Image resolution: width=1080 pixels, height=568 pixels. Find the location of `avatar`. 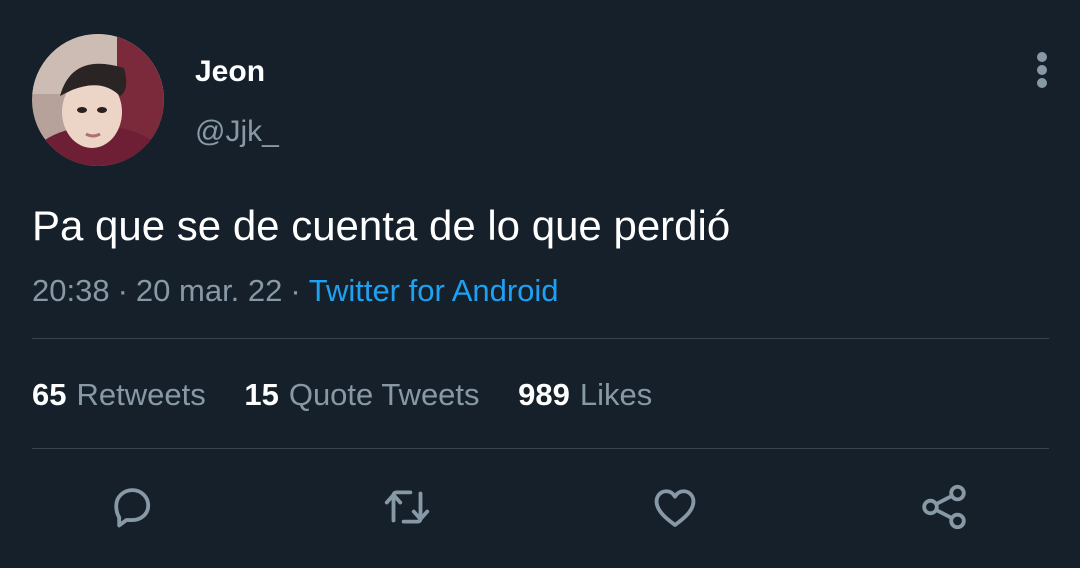

avatar is located at coordinates (98, 100).